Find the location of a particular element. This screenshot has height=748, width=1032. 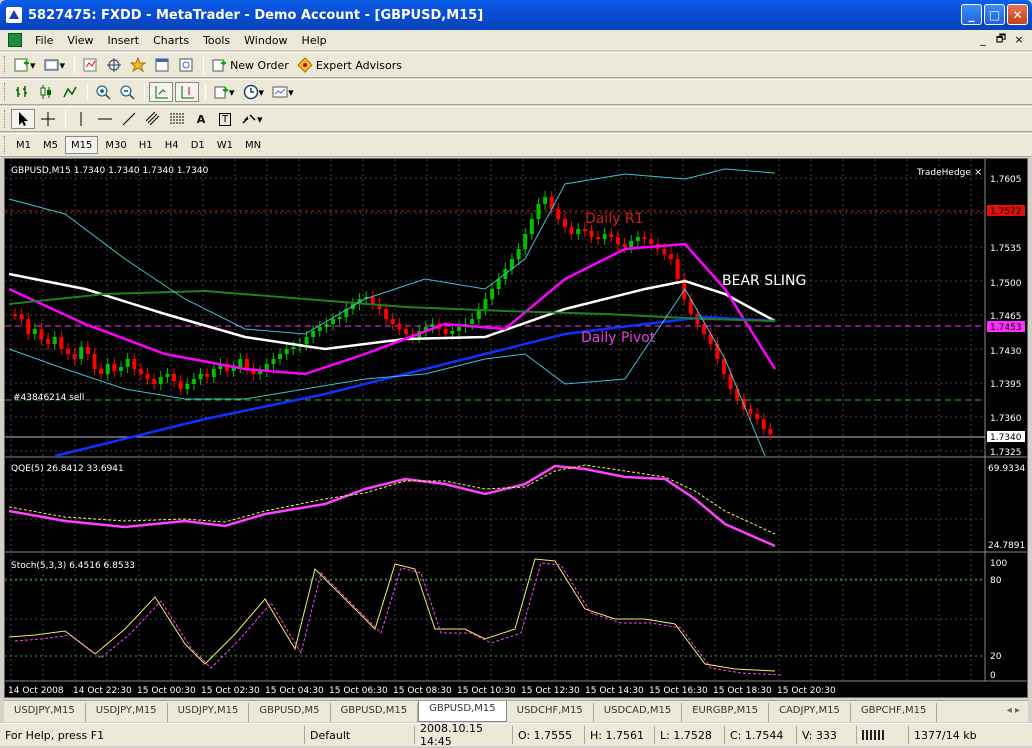

window-controls: _ □ ✕ is located at coordinates (994, 14).